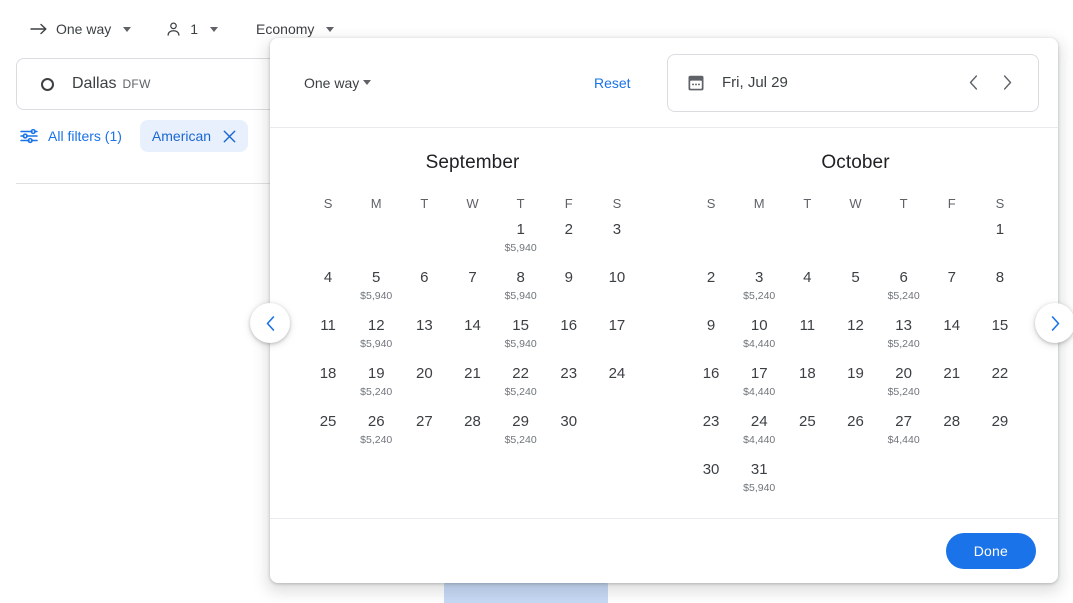 The width and height of the screenshot is (1073, 603). Describe the element at coordinates (990, 551) in the screenshot. I see `done-button: Done` at that location.